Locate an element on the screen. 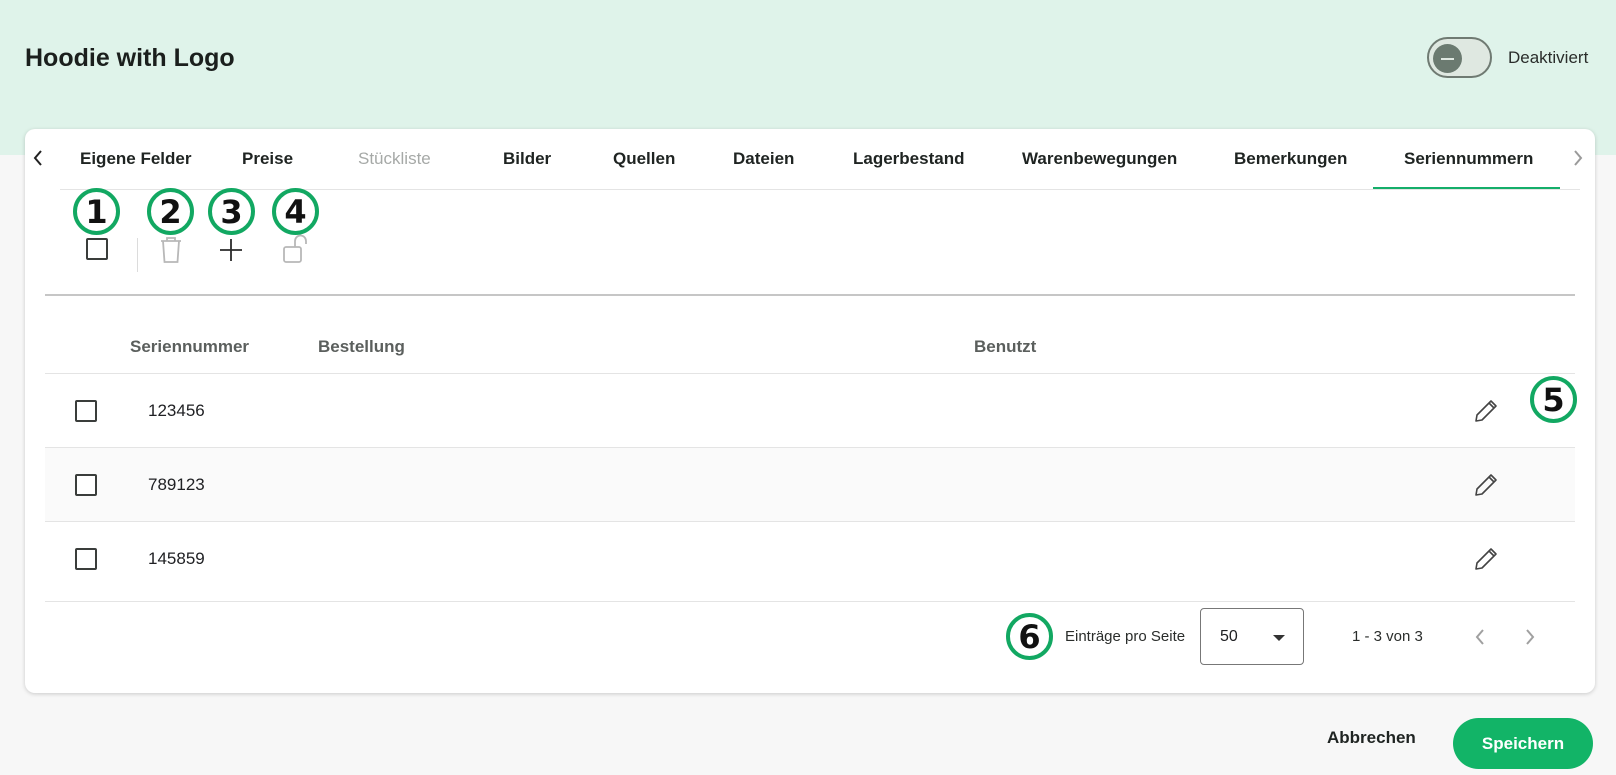  unlock-icon is located at coordinates (295, 249).